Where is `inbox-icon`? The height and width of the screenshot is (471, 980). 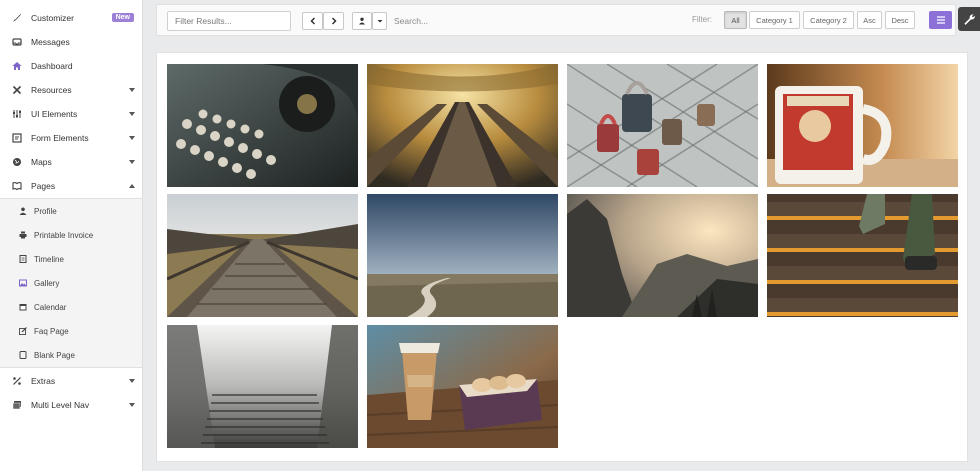 inbox-icon is located at coordinates (17, 42).